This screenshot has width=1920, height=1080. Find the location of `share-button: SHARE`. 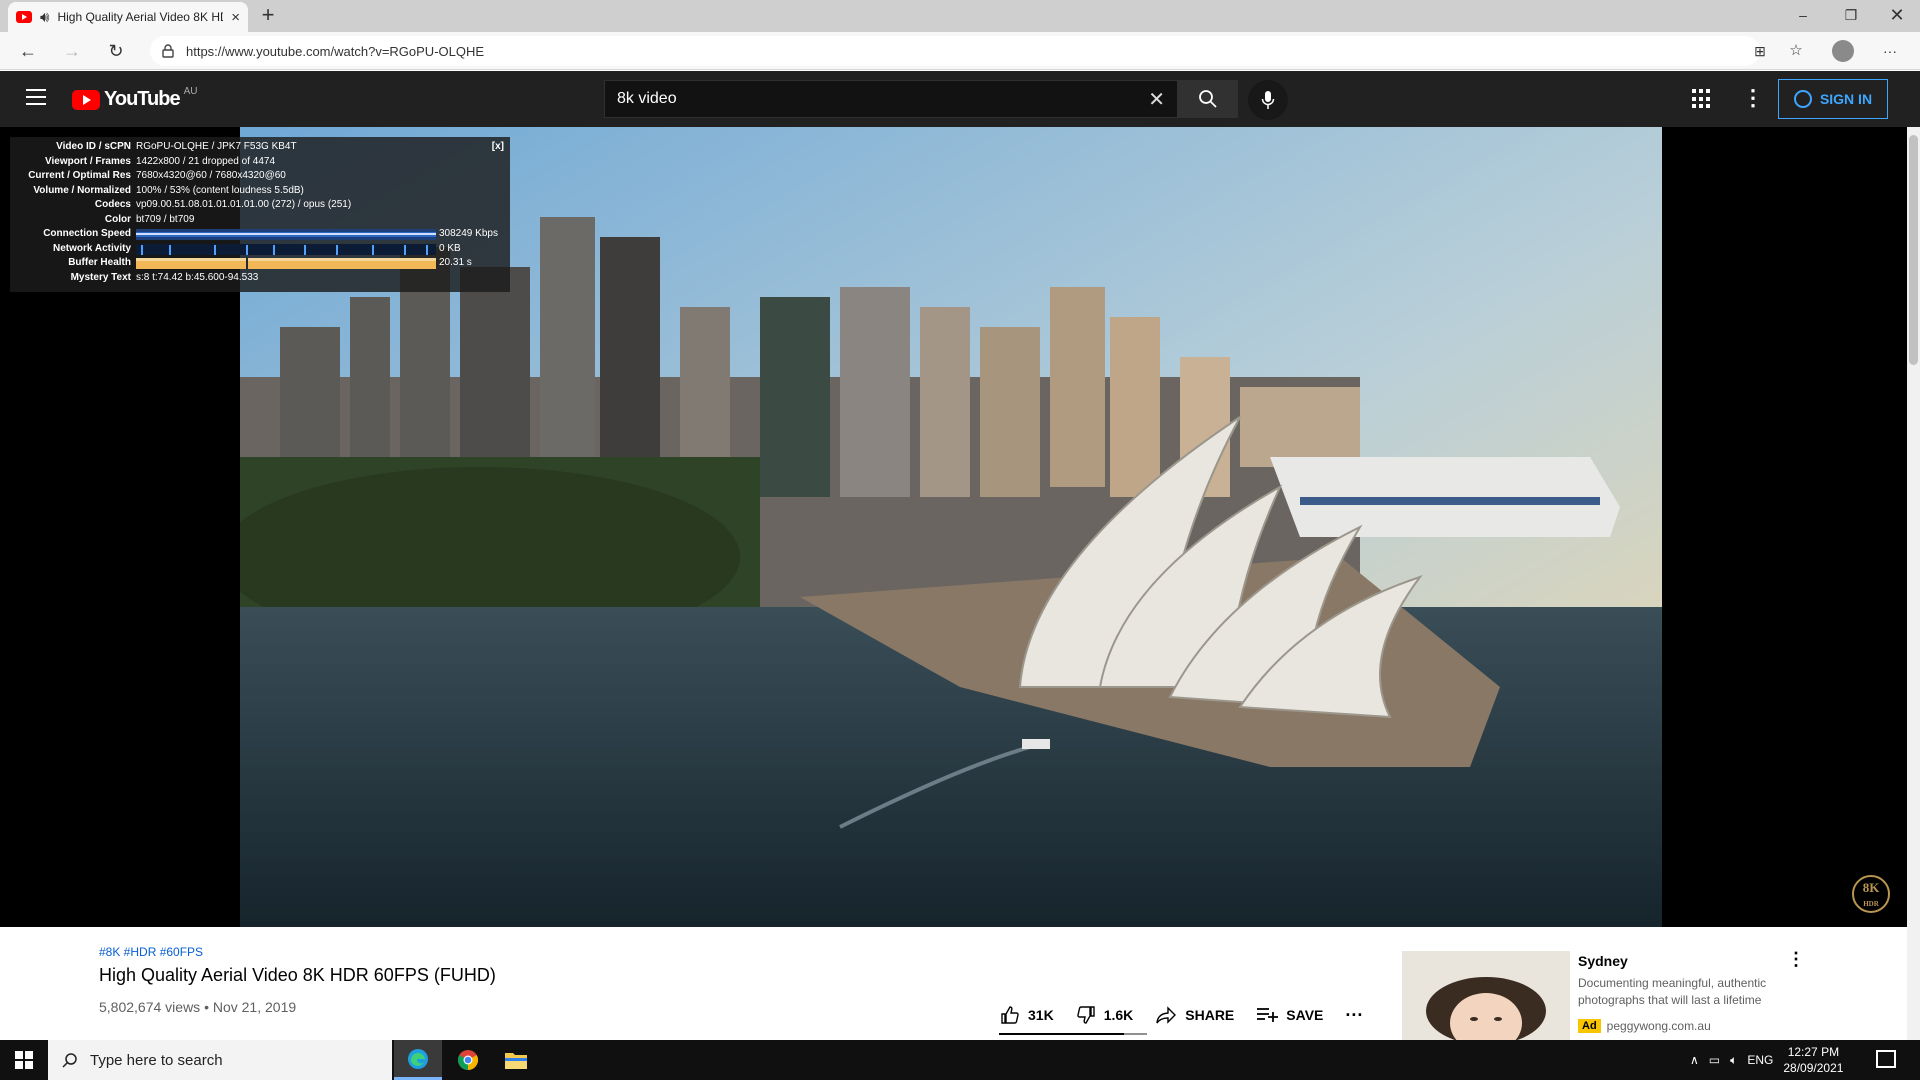

share-button: SHARE is located at coordinates (1194, 1015).